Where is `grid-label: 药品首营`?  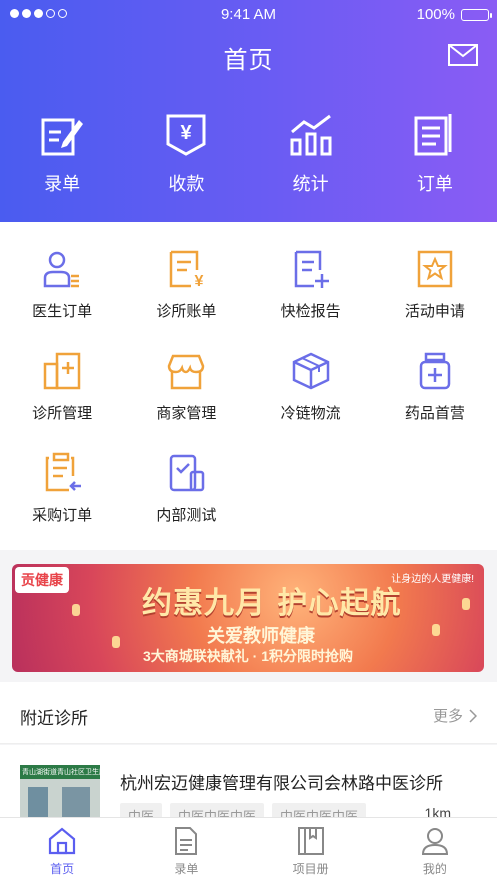 grid-label: 药品首营 is located at coordinates (434, 413).